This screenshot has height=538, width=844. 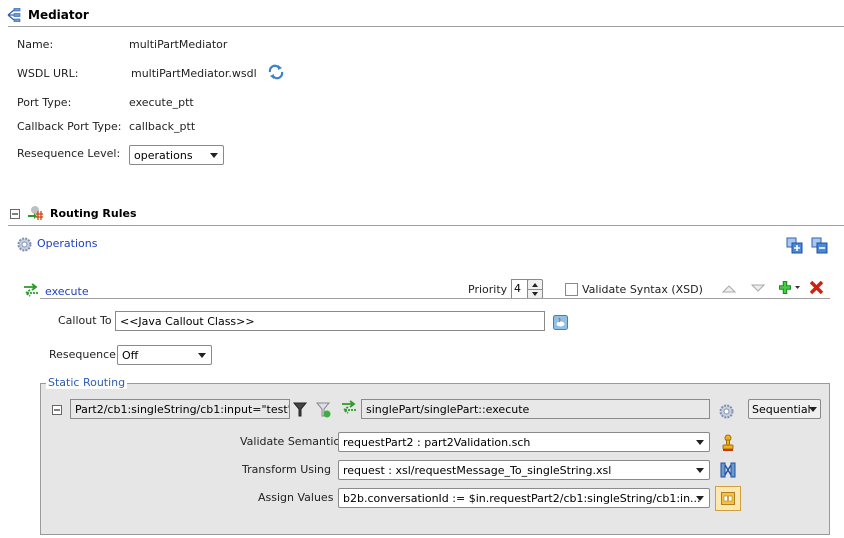 What do you see at coordinates (58, 15) in the screenshot?
I see `mediator-title: Mediator` at bounding box center [58, 15].